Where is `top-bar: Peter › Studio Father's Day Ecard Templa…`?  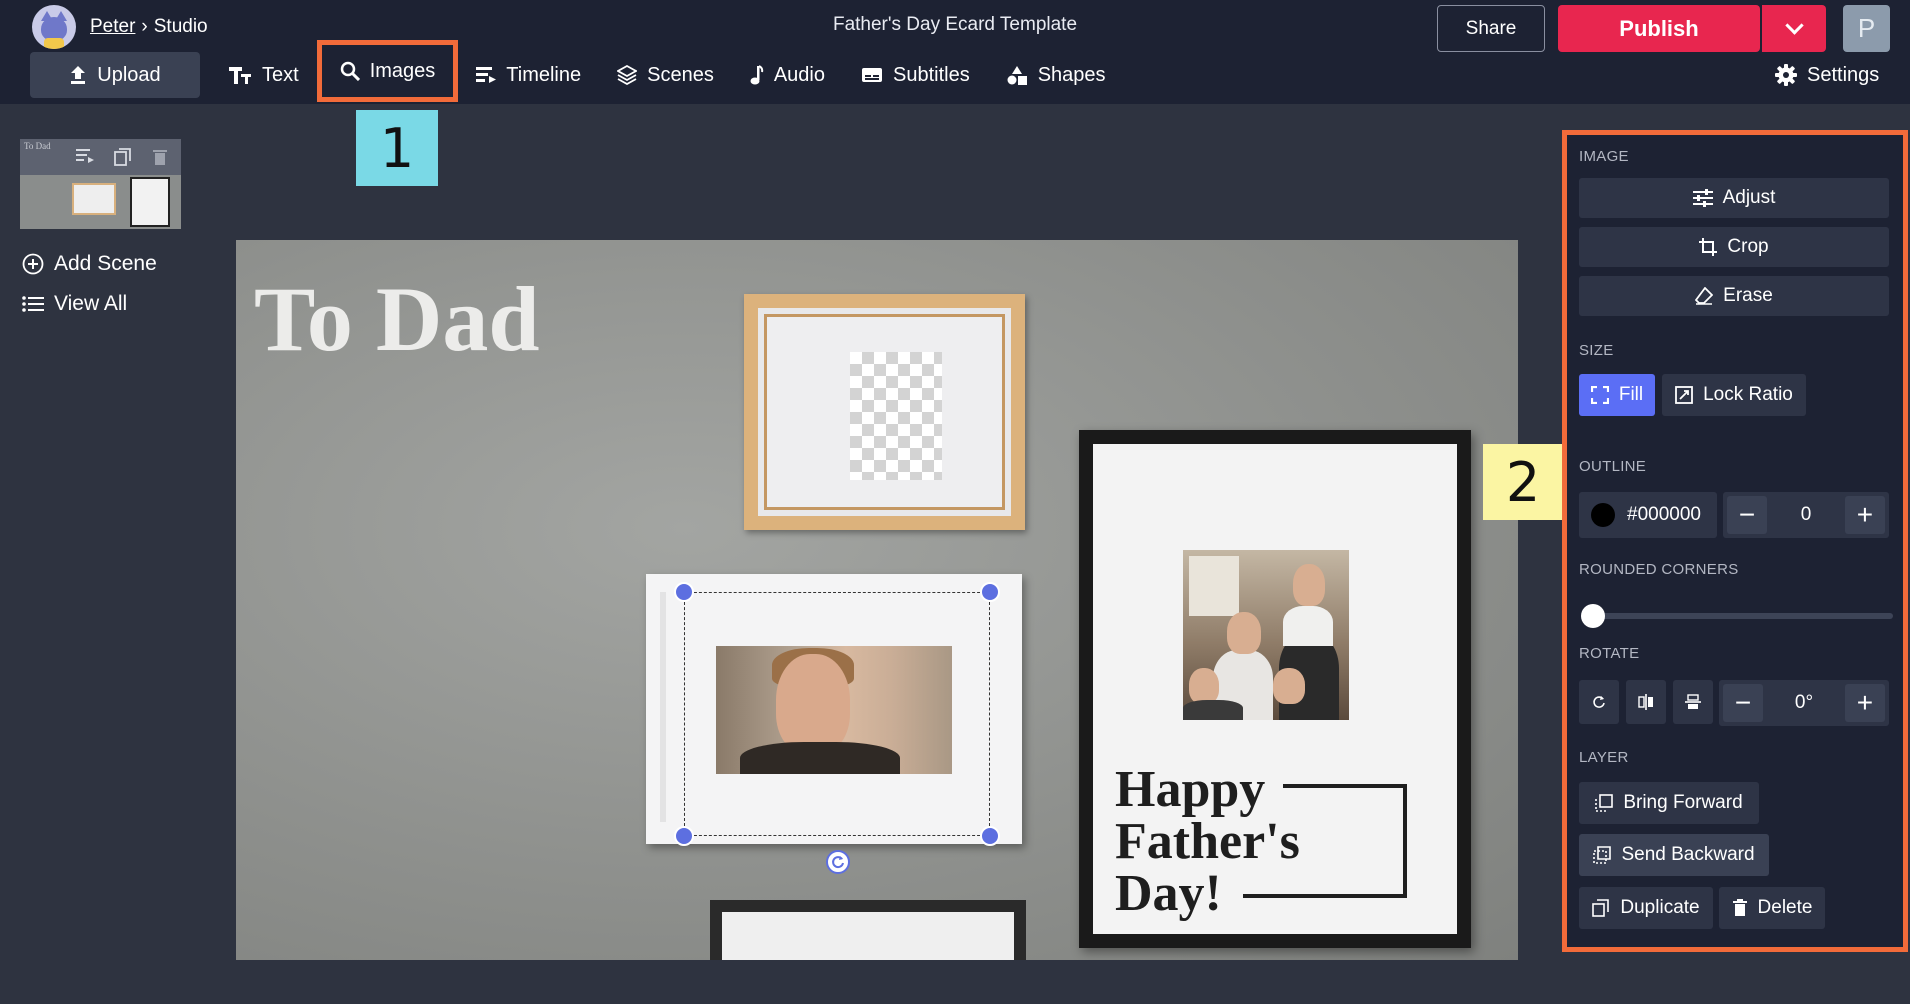
top-bar: Peter › Studio Father's Day Ecard Templa… is located at coordinates (955, 52).